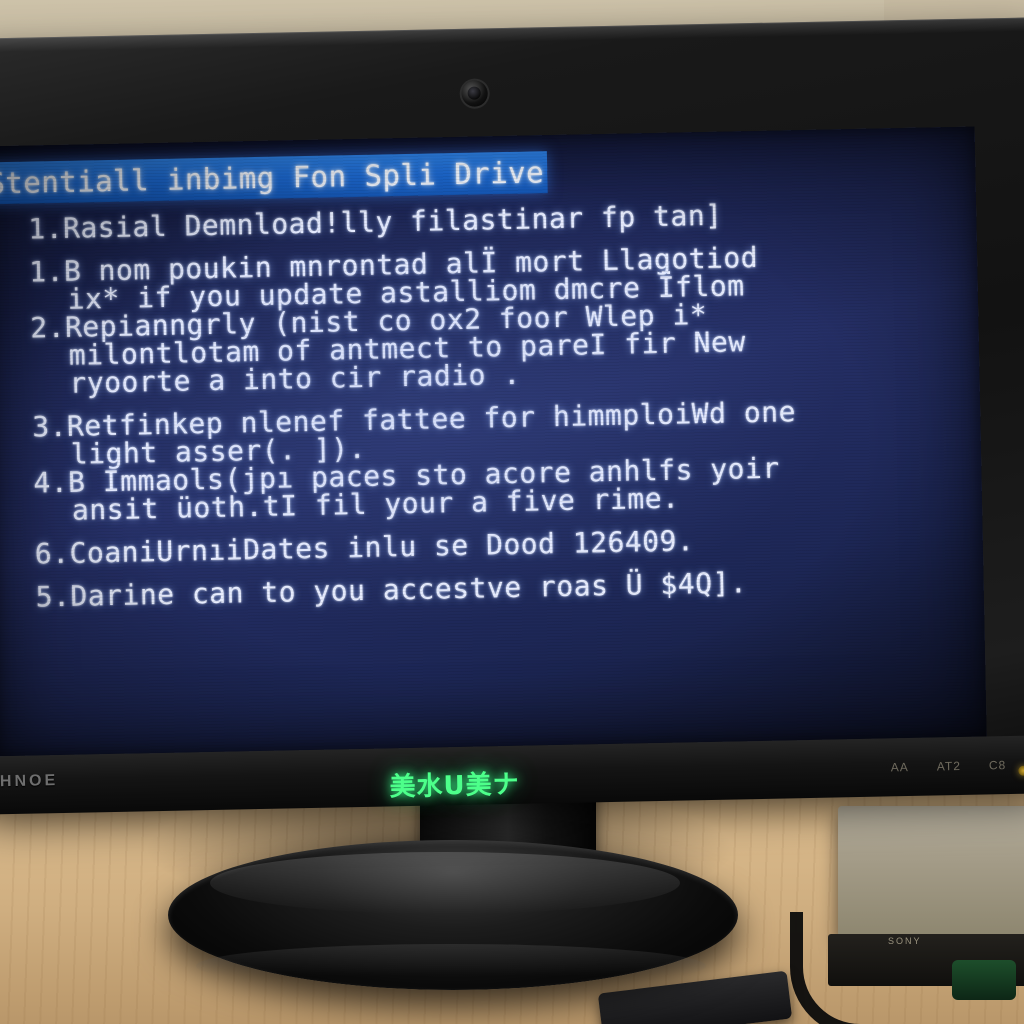 The width and height of the screenshot is (1024, 1024). What do you see at coordinates (474, 93) in the screenshot?
I see `webcam-lens-dot` at bounding box center [474, 93].